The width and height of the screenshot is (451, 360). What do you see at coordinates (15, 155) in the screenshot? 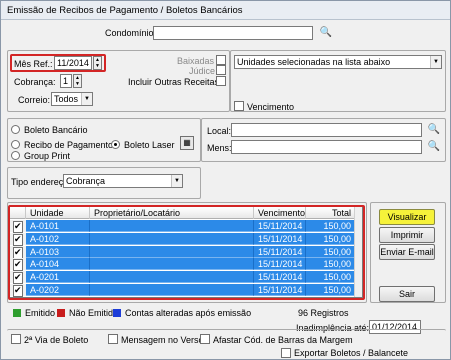
I see `group-print-radio` at bounding box center [15, 155].